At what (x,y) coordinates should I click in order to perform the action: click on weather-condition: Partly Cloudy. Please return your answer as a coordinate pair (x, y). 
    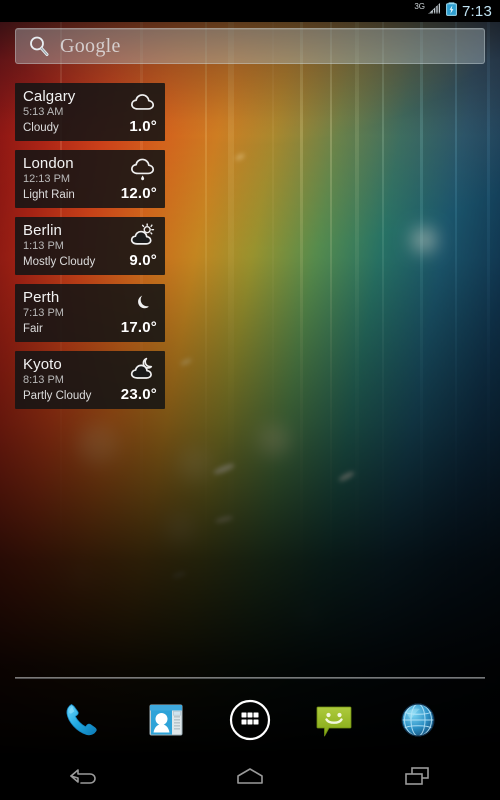
    Looking at the image, I should click on (57, 396).